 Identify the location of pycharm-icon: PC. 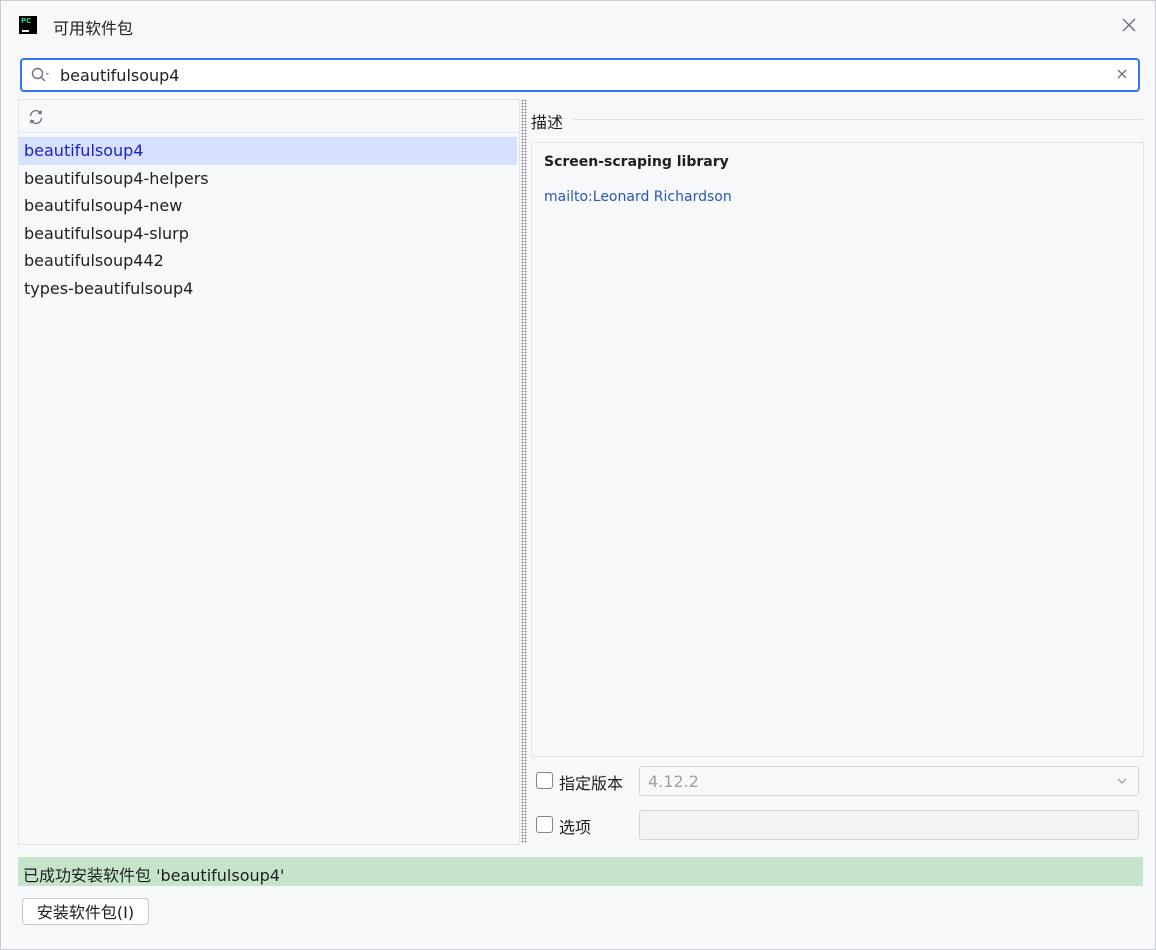
(29, 24).